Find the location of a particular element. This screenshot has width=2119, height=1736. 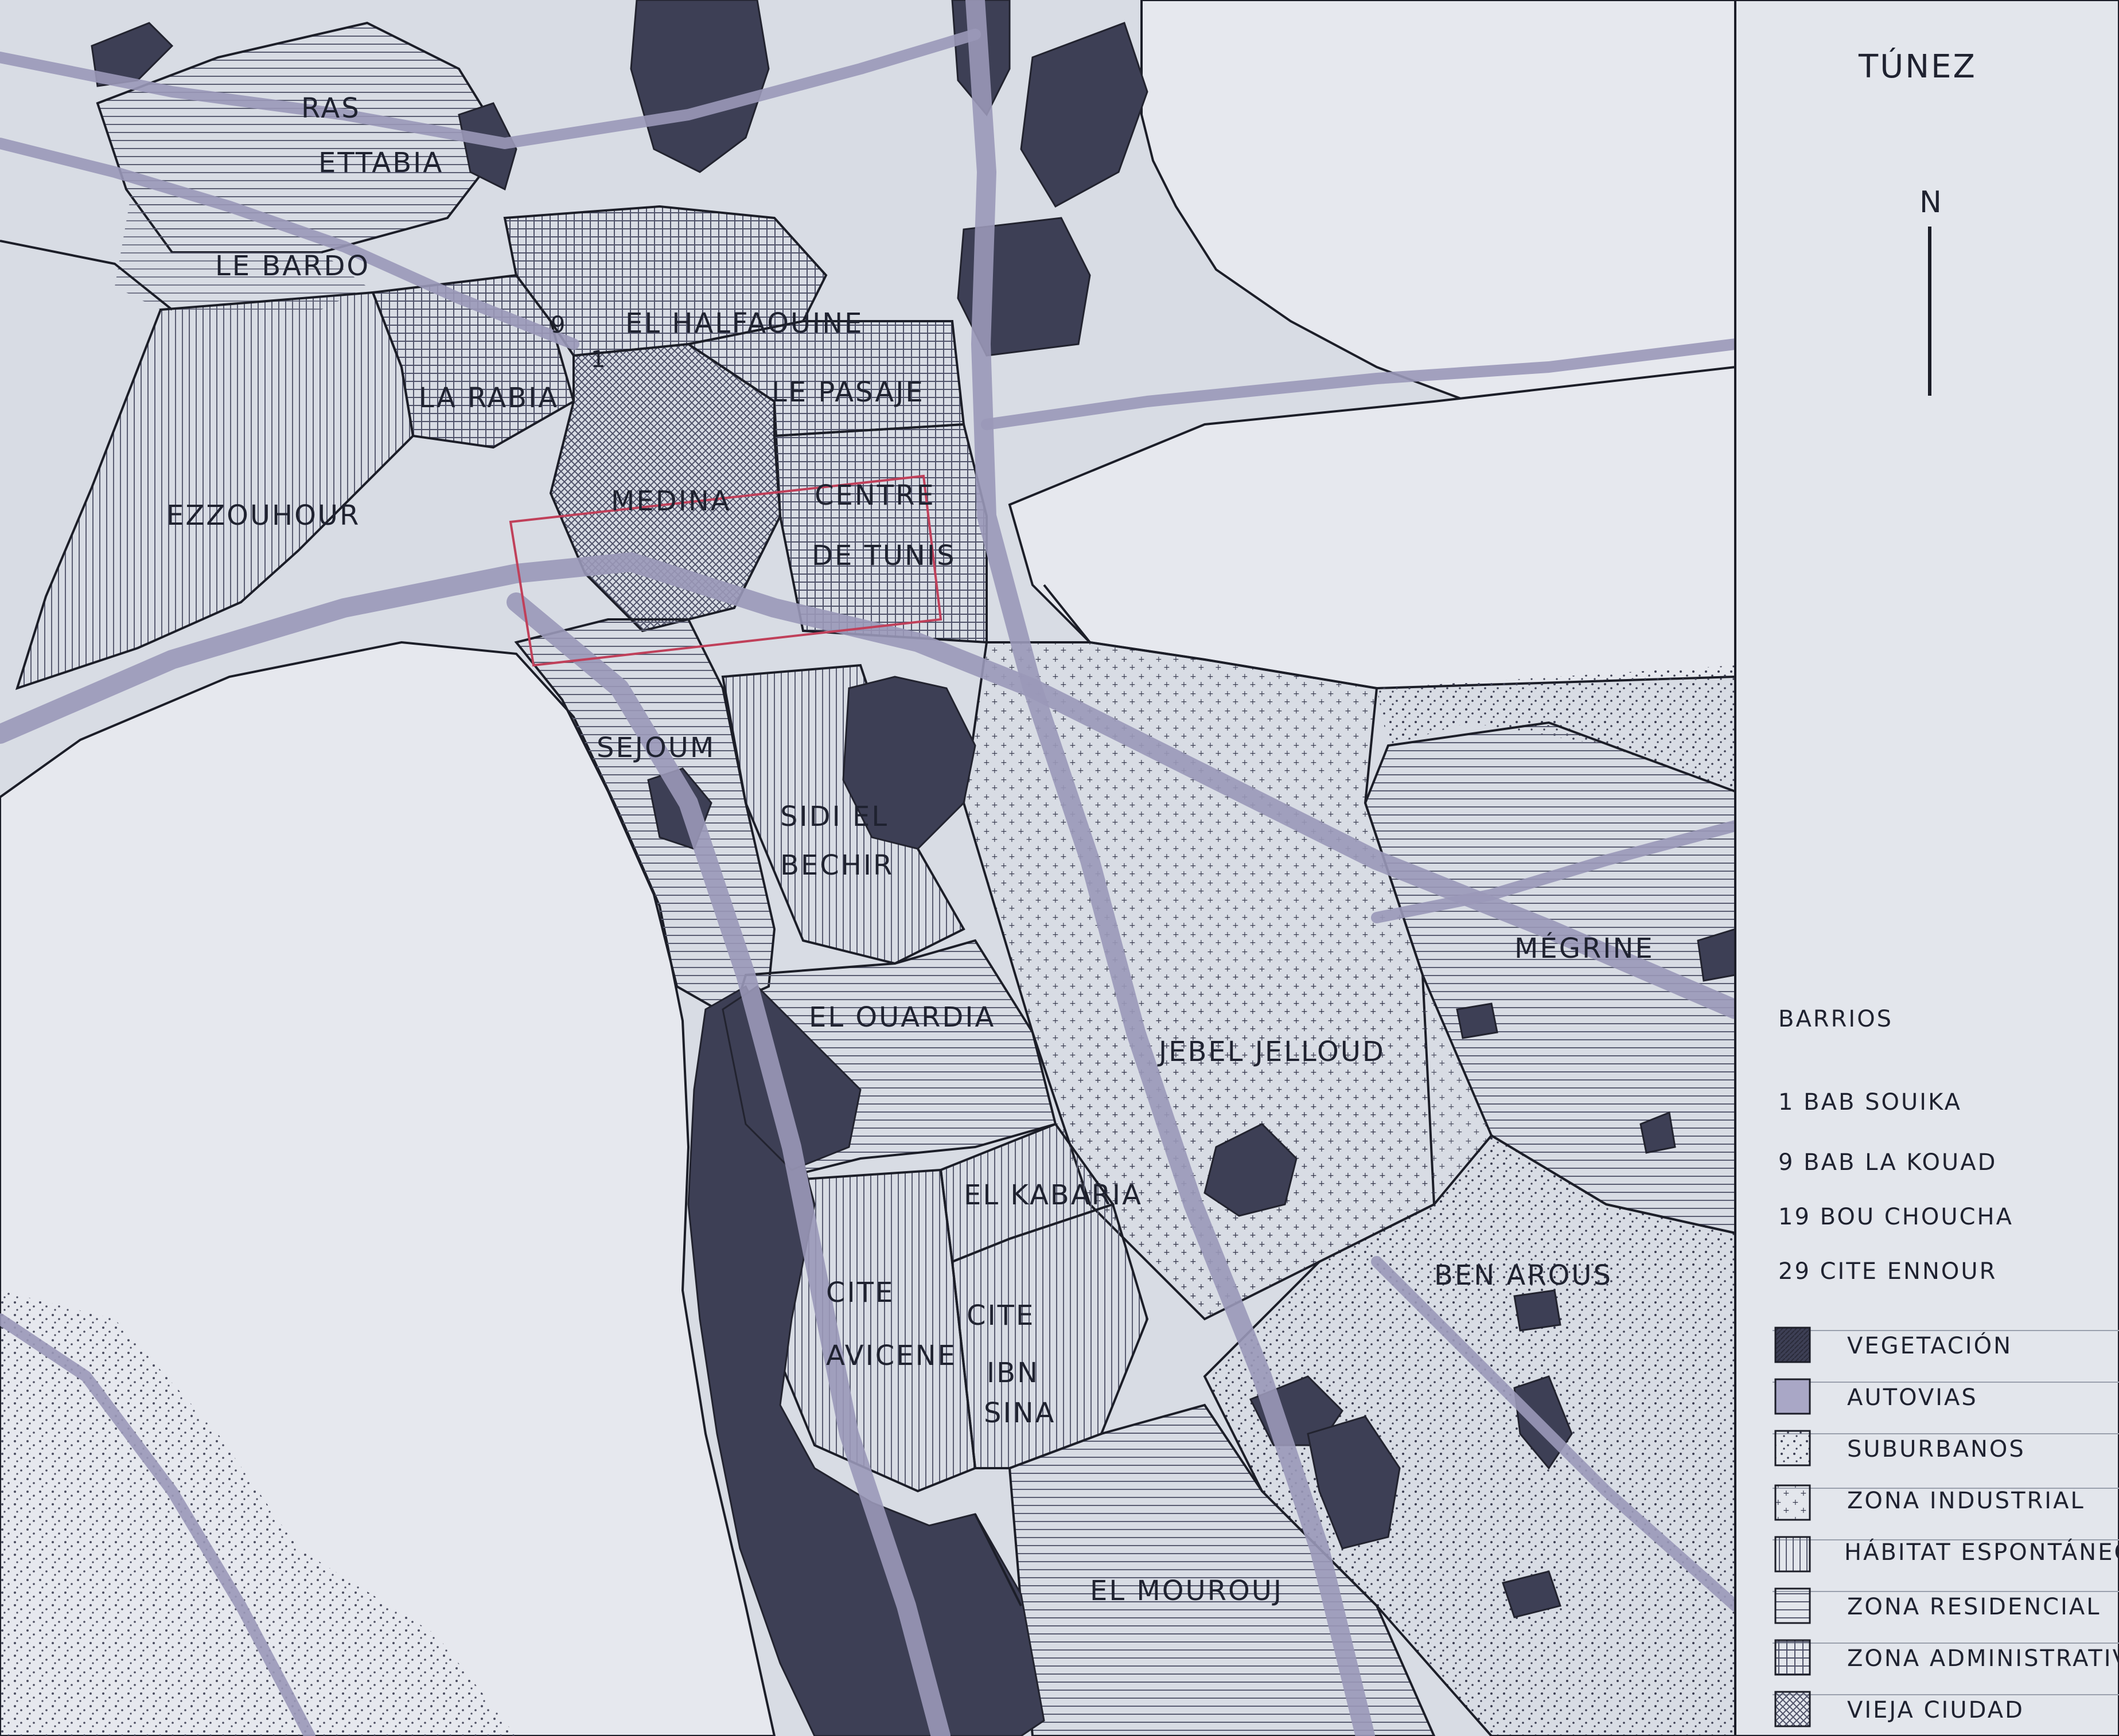

legend-label: ZONA INDUSTRIAL is located at coordinates (1966, 1501).